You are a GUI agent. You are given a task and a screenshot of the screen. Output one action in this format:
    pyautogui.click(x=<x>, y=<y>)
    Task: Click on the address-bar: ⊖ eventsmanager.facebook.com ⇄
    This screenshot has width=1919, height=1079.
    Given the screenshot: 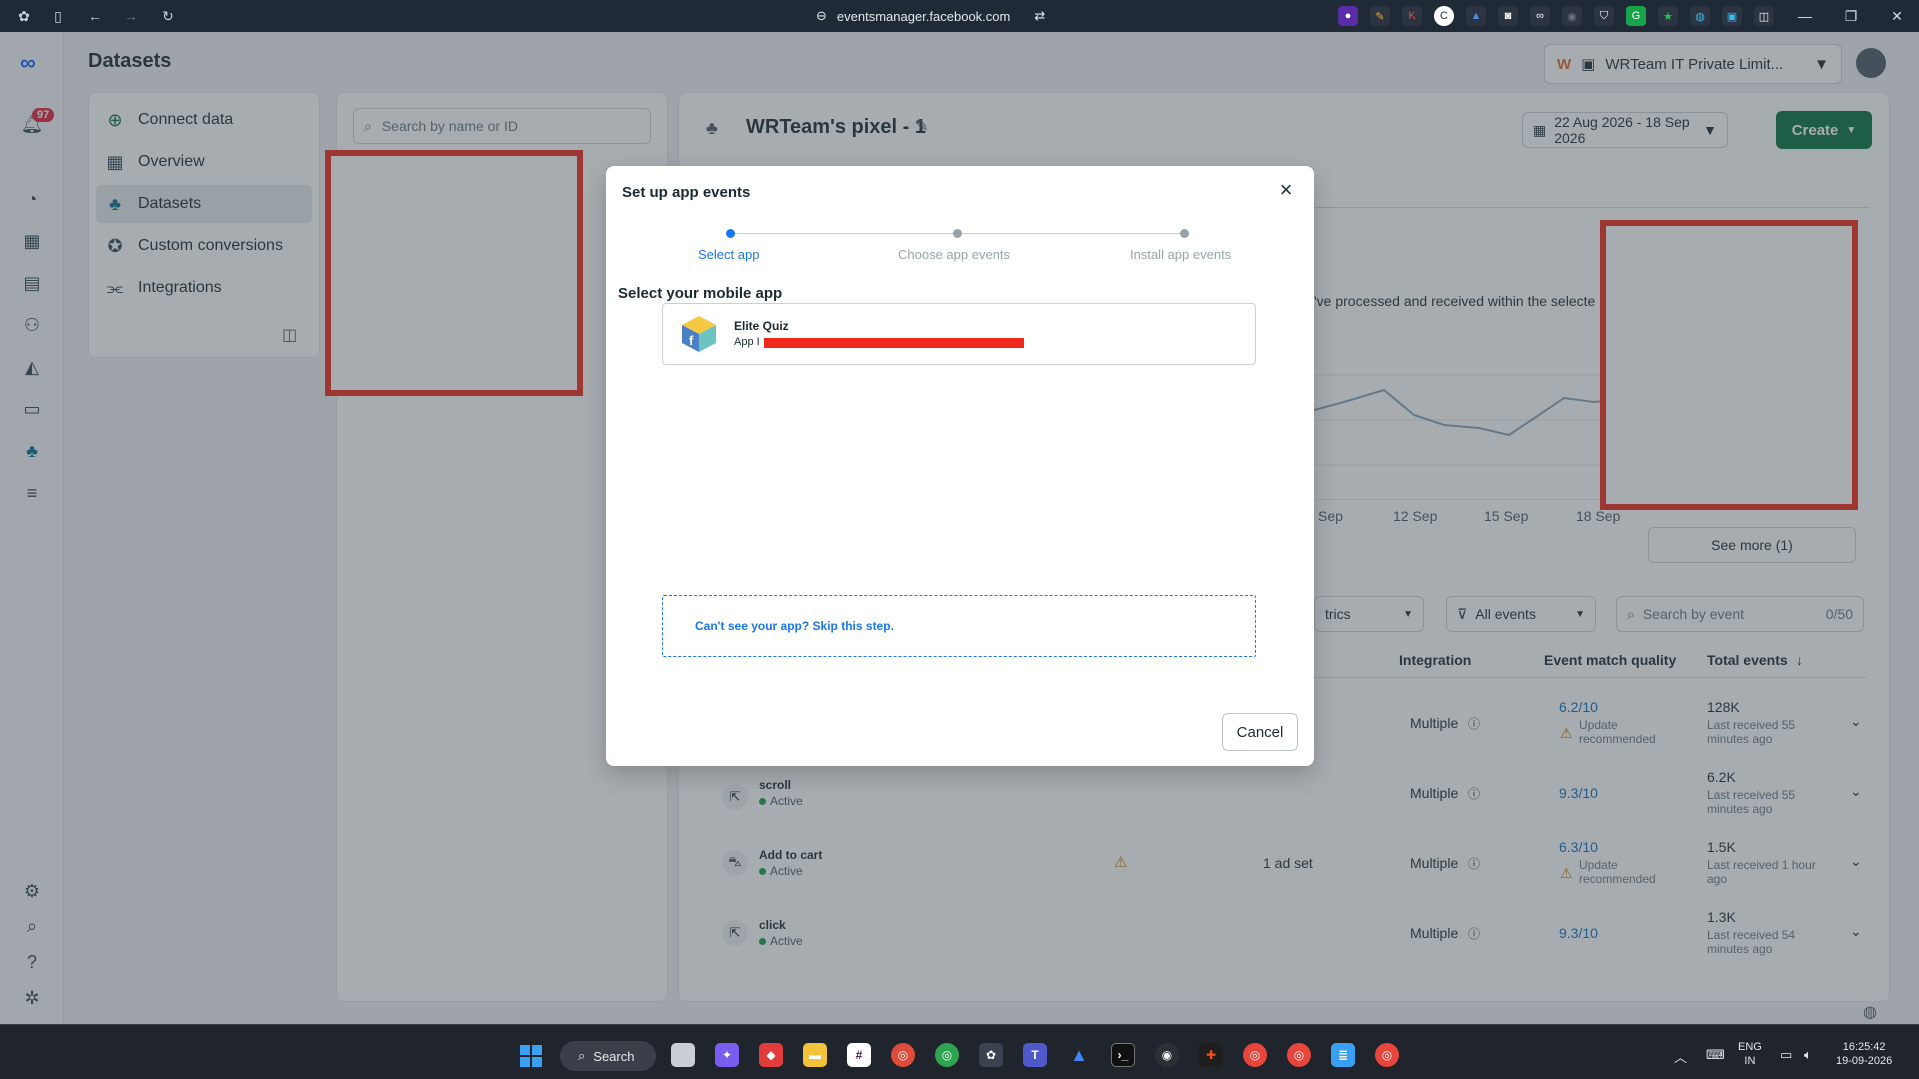 What is the action you would take?
    pyautogui.click(x=930, y=16)
    